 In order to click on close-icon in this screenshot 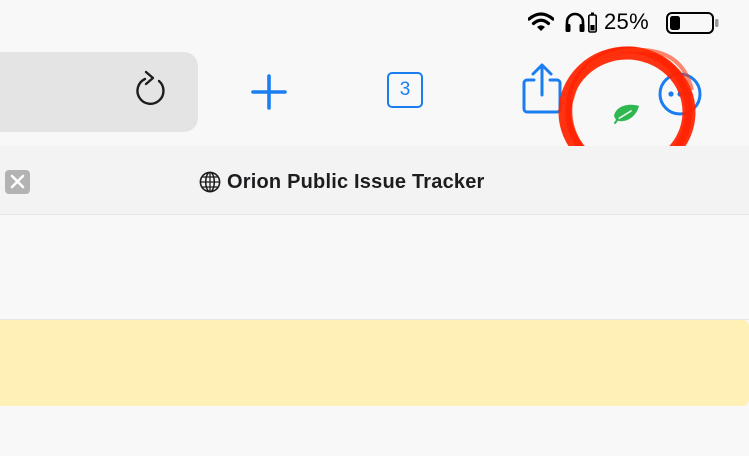, I will do `click(17, 182)`.